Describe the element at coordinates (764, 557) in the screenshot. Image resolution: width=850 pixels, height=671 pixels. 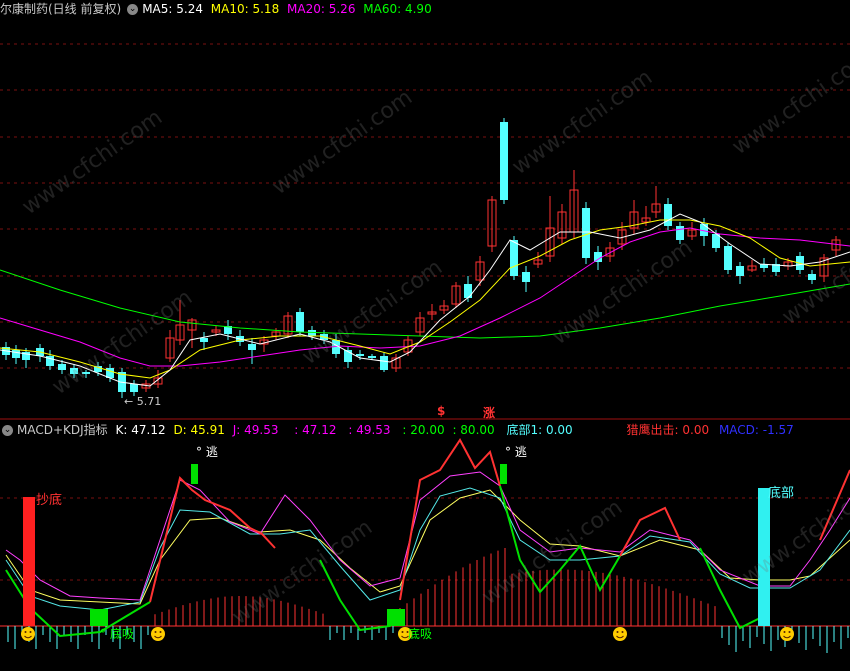
I see `dibu-bar` at that location.